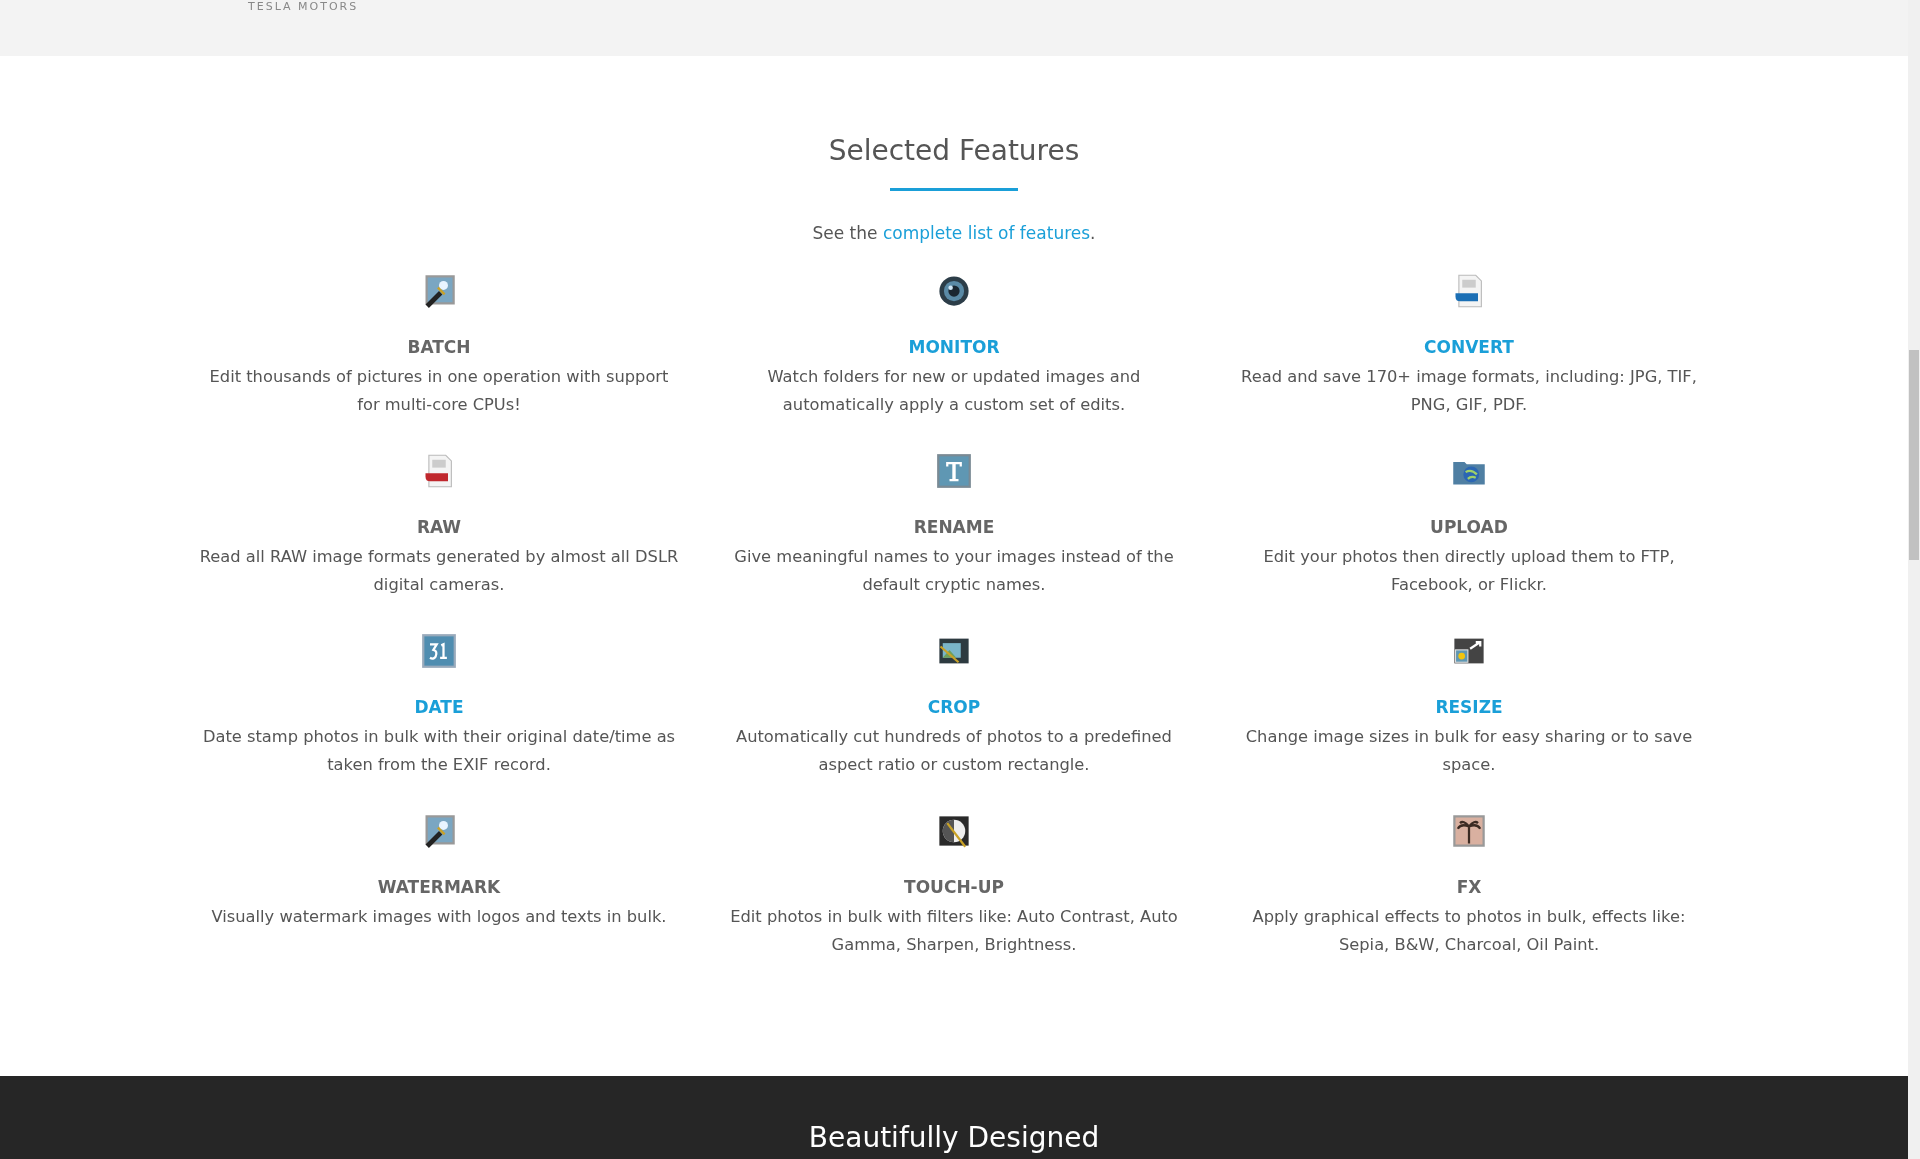 The width and height of the screenshot is (1920, 1159). I want to click on feature-title: CONVERT, so click(1469, 347).